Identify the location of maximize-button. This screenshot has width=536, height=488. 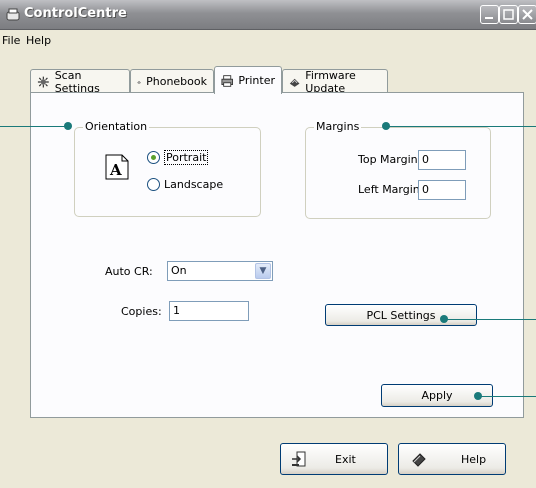
(508, 14).